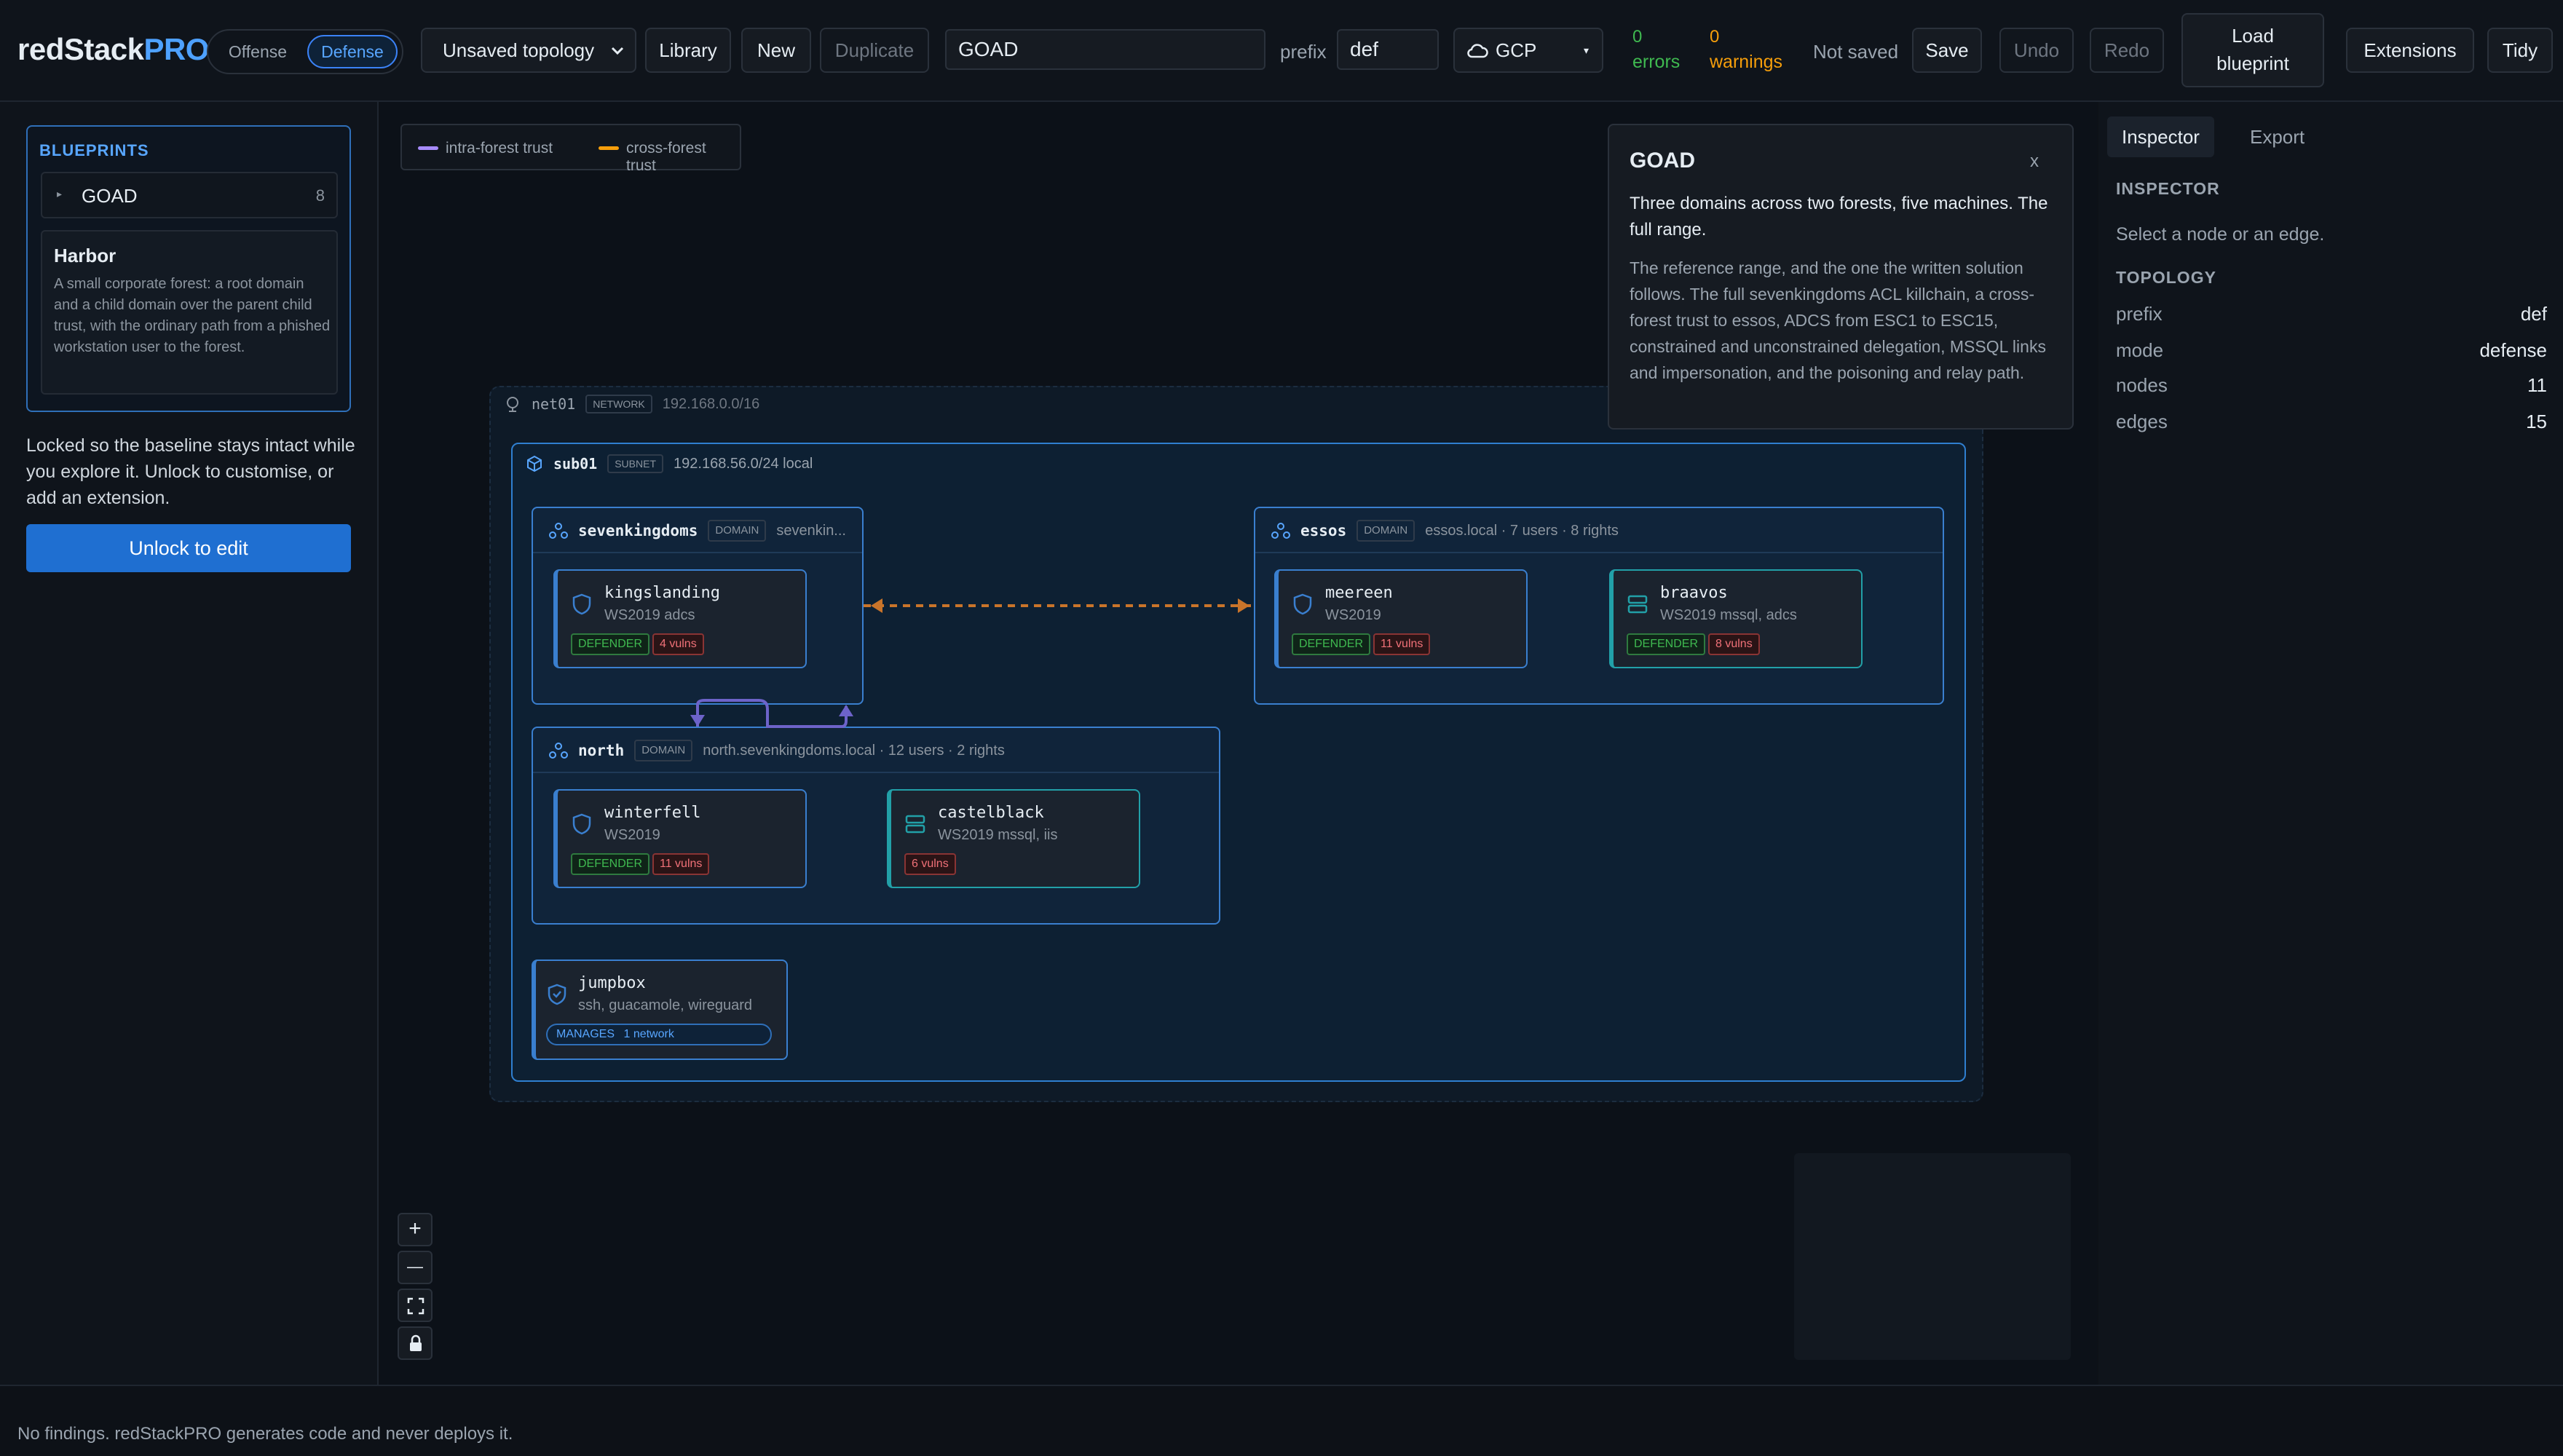 The image size is (2563, 1456). Describe the element at coordinates (585, 1034) in the screenshot. I see `manages-label: MANAGES` at that location.